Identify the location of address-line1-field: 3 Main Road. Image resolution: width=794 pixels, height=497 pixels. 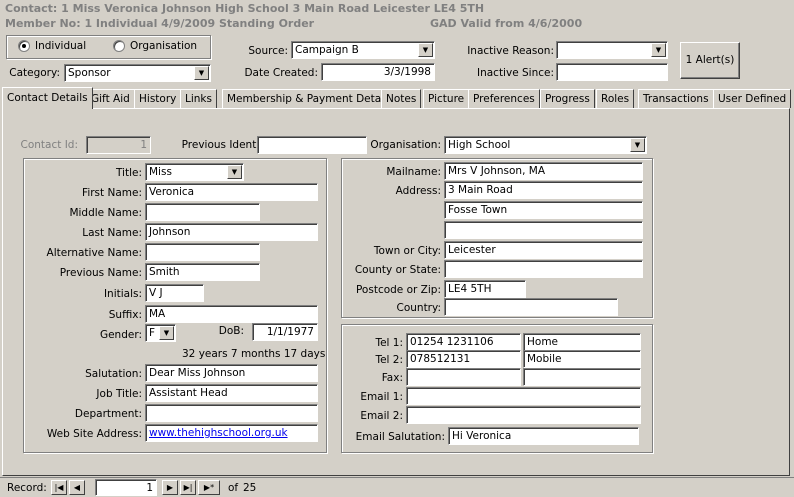
(543, 190).